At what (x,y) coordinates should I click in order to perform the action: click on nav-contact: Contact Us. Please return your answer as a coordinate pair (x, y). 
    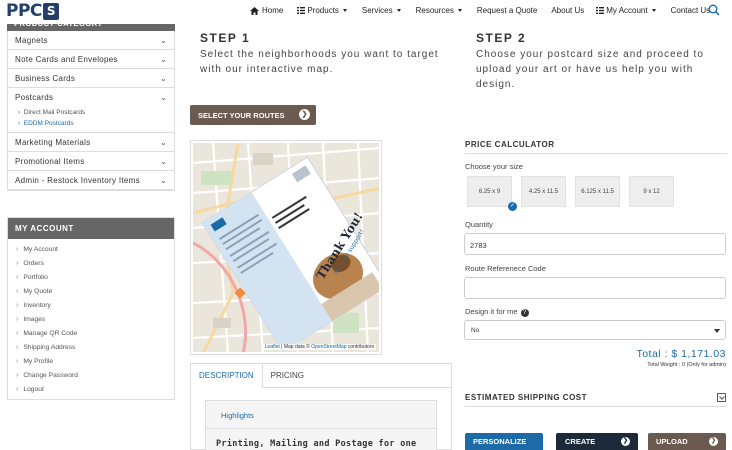
    Looking at the image, I should click on (691, 10).